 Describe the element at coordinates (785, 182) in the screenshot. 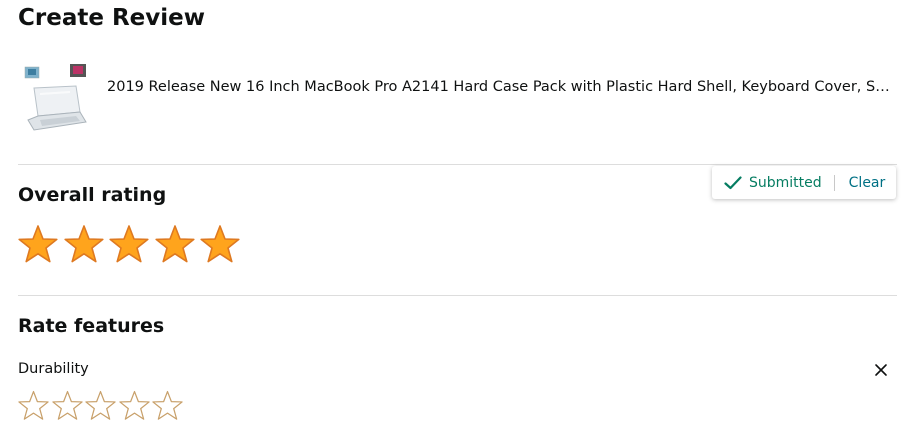

I see `submitted-status: Submitted` at that location.